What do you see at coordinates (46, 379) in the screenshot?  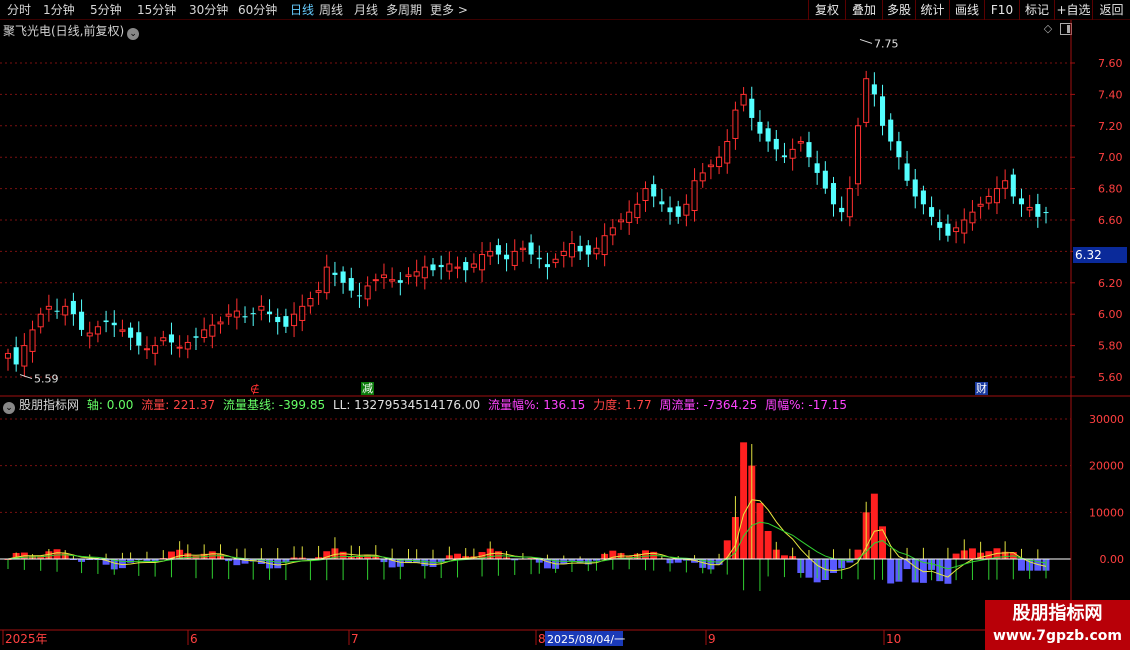 I see `low-price-label: 5.59` at bounding box center [46, 379].